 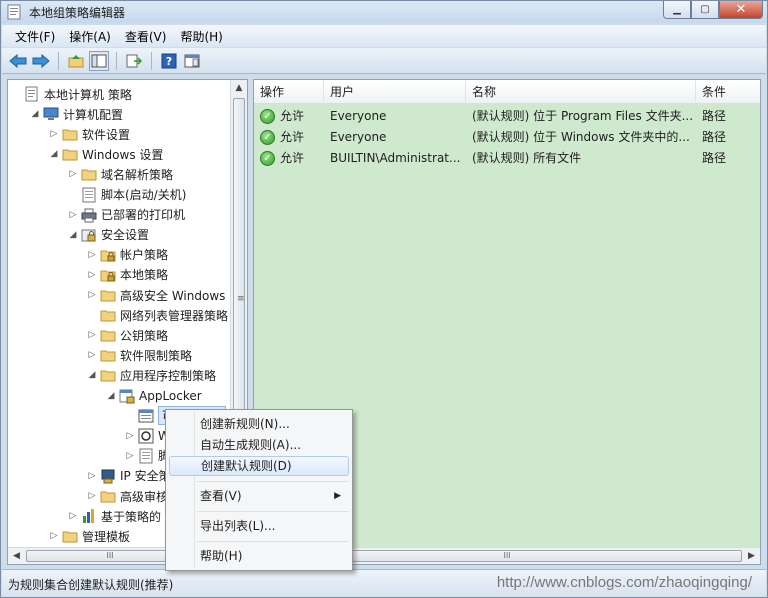 I want to click on close-button: ✕, so click(x=741, y=10).